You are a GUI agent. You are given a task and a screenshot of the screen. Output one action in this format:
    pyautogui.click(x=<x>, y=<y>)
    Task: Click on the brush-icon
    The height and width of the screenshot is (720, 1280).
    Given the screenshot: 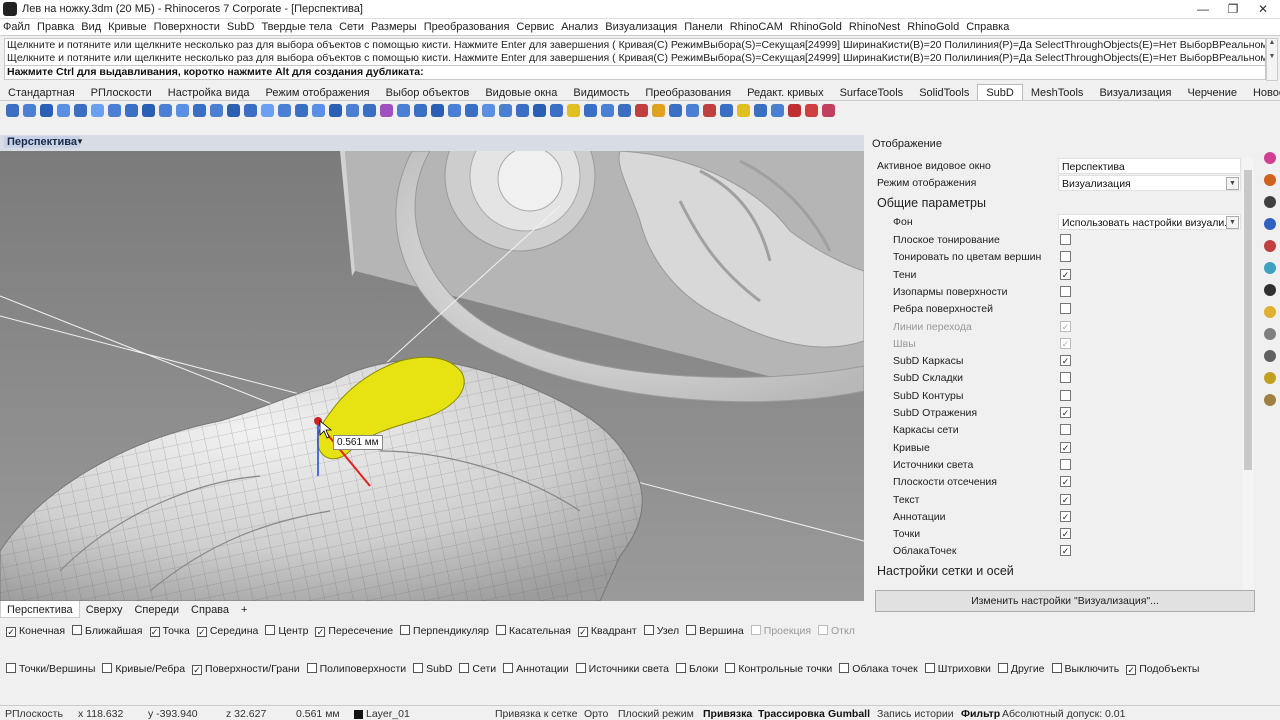 What is the action you would take?
    pyautogui.click(x=1270, y=246)
    